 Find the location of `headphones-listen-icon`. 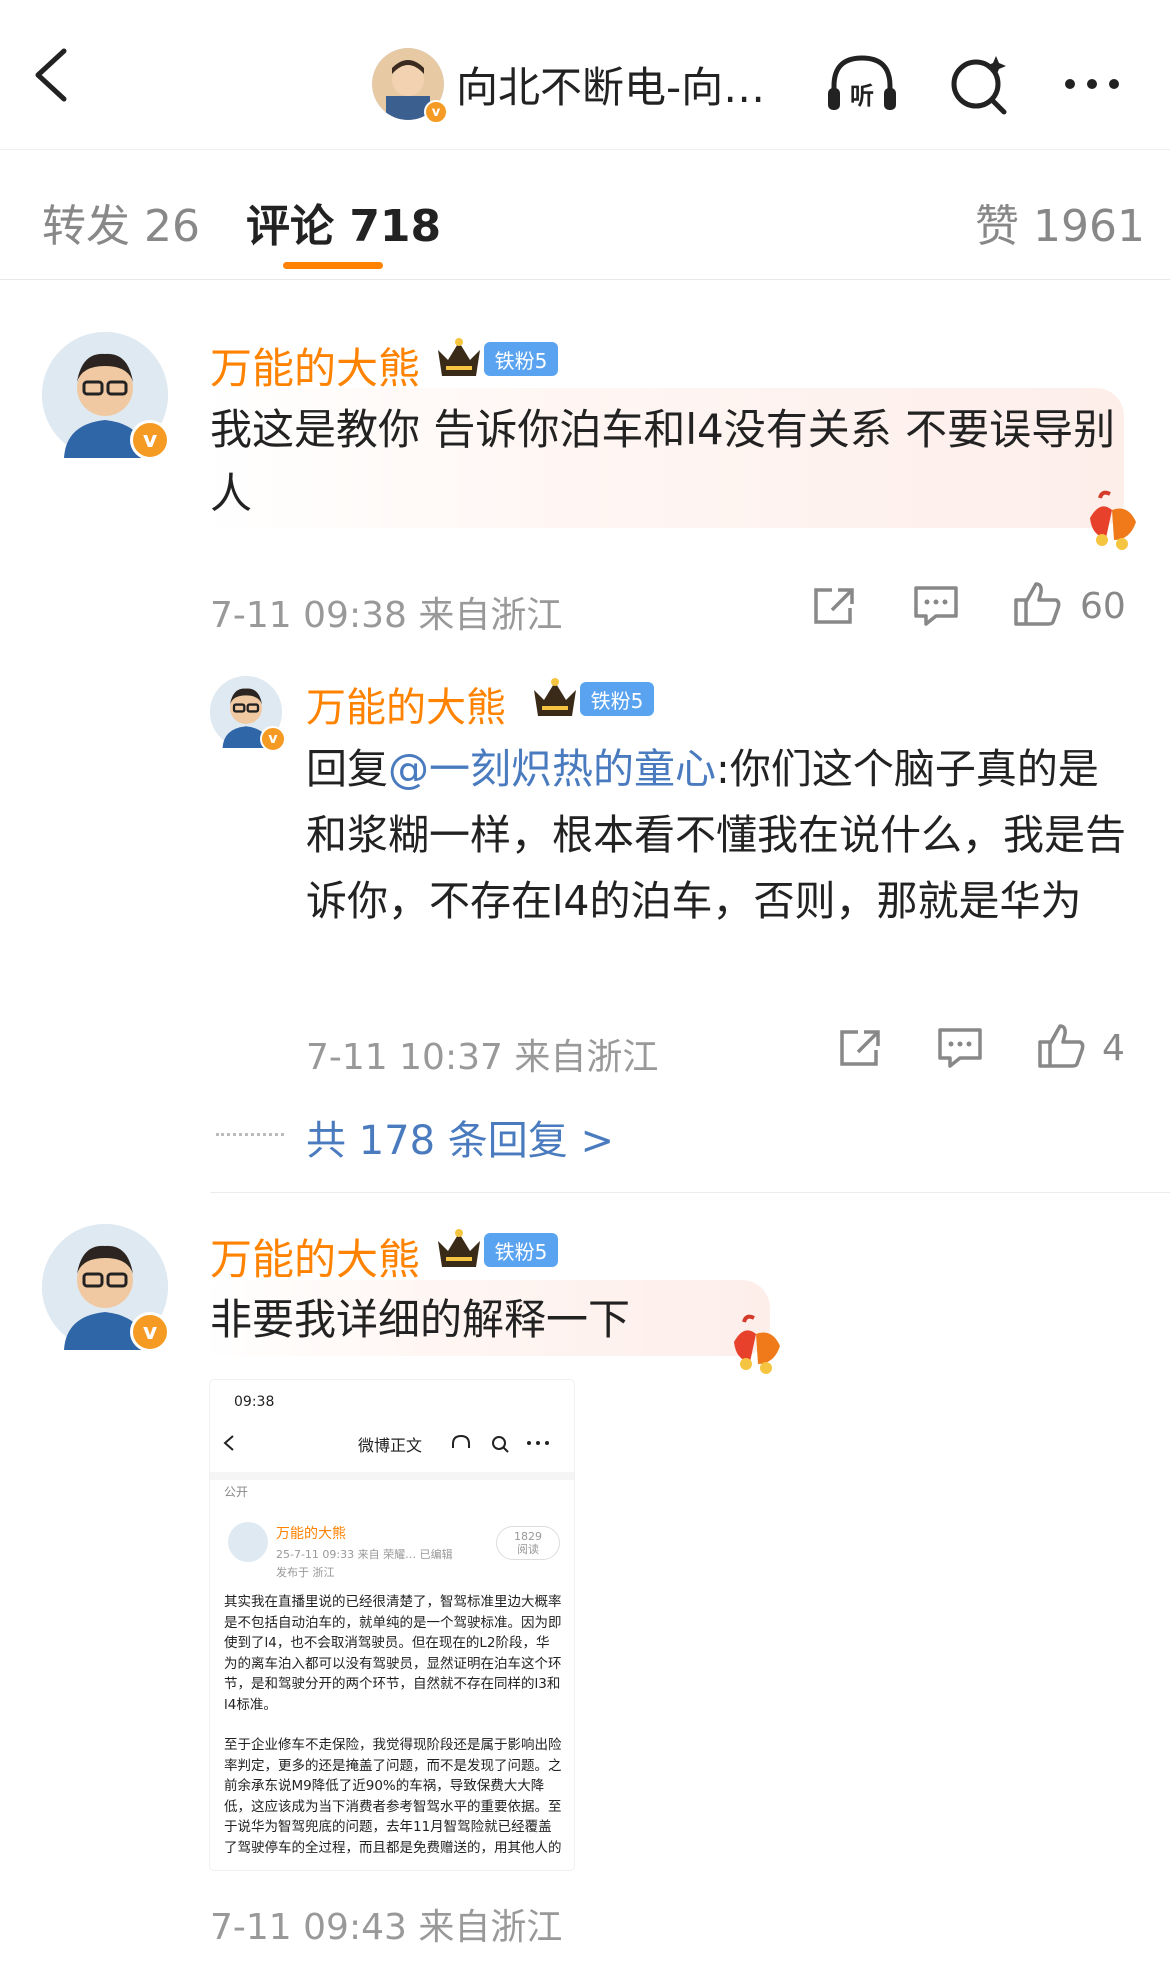

headphones-listen-icon is located at coordinates (461, 1441).